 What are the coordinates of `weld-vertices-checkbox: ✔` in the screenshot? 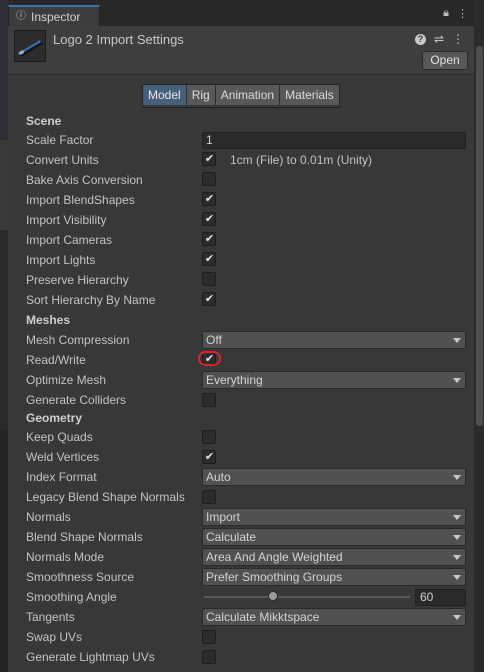 It's located at (209, 457).